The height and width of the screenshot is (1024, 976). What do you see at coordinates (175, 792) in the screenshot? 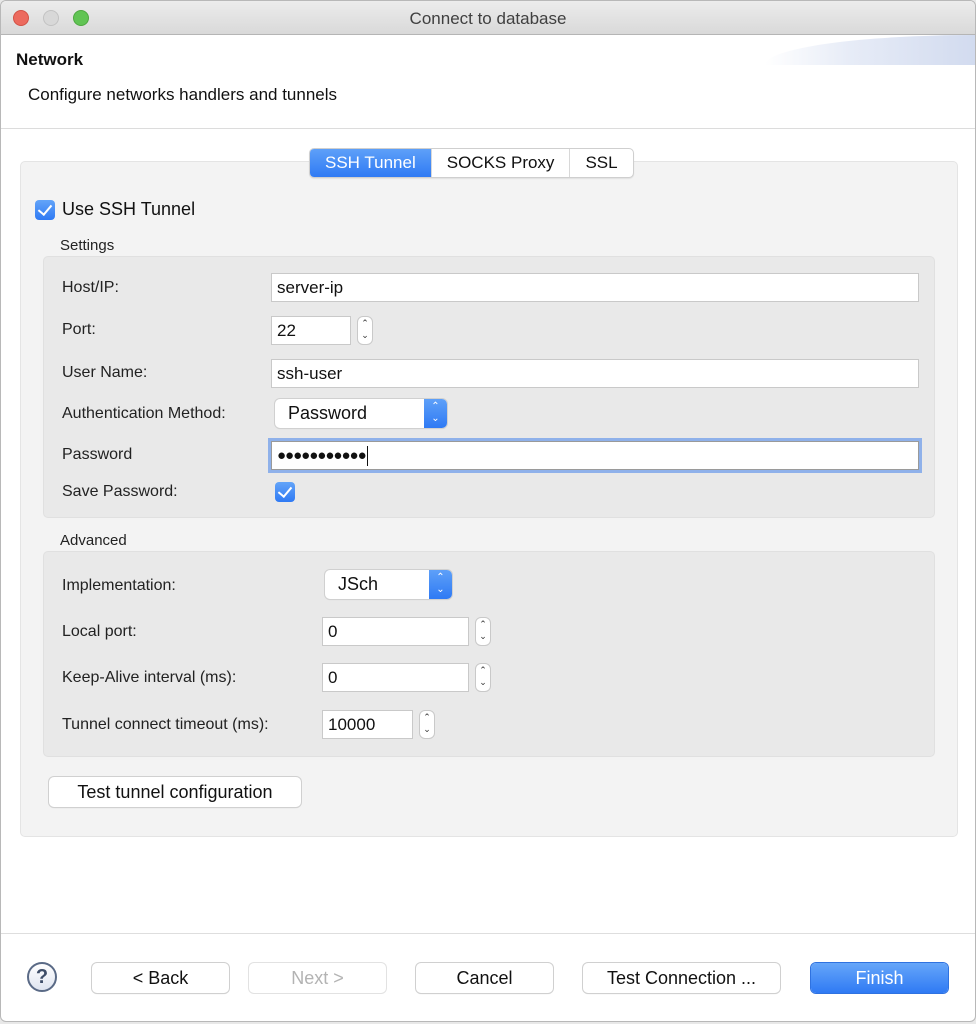
I see `test-tunnel-configuration-button: Test tunnel configuration` at bounding box center [175, 792].